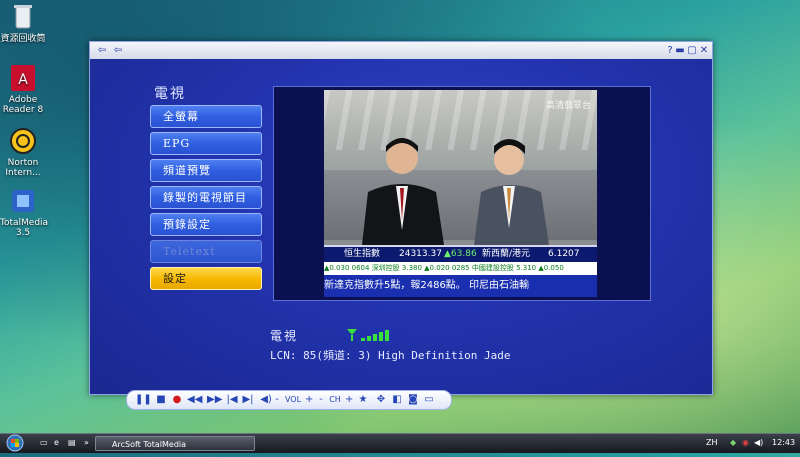 Image resolution: width=800 pixels, height=457 pixels. I want to click on show-desktop-icon: ▭, so click(44, 442).